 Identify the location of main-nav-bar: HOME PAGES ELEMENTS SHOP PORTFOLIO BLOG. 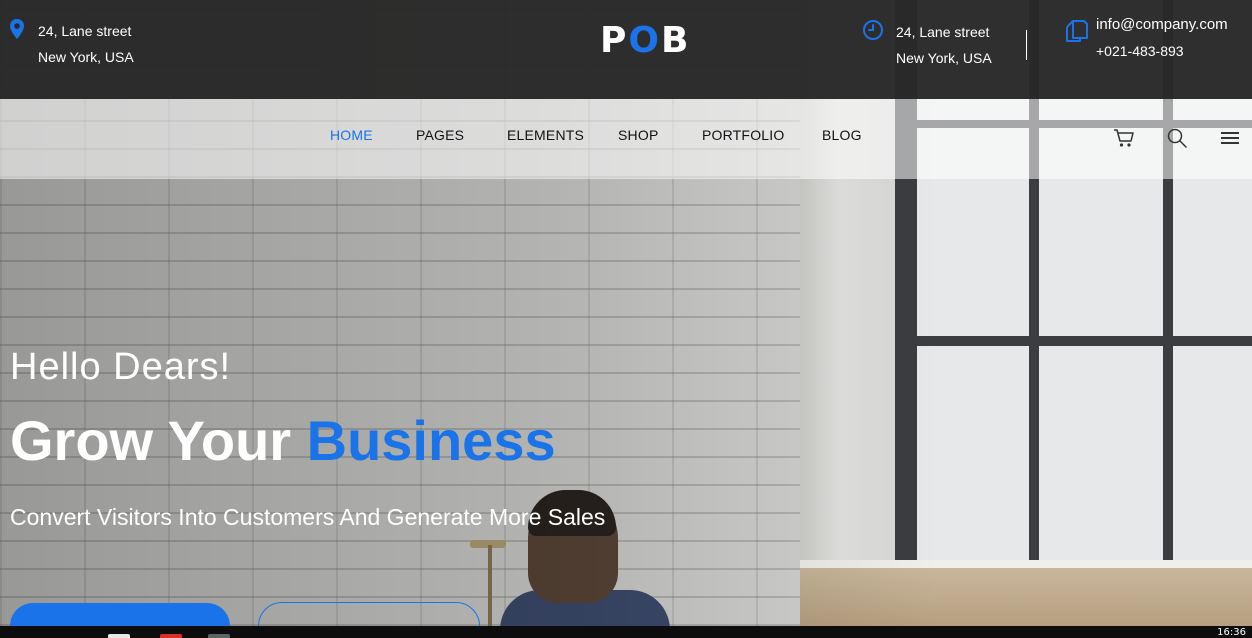
(626, 139).